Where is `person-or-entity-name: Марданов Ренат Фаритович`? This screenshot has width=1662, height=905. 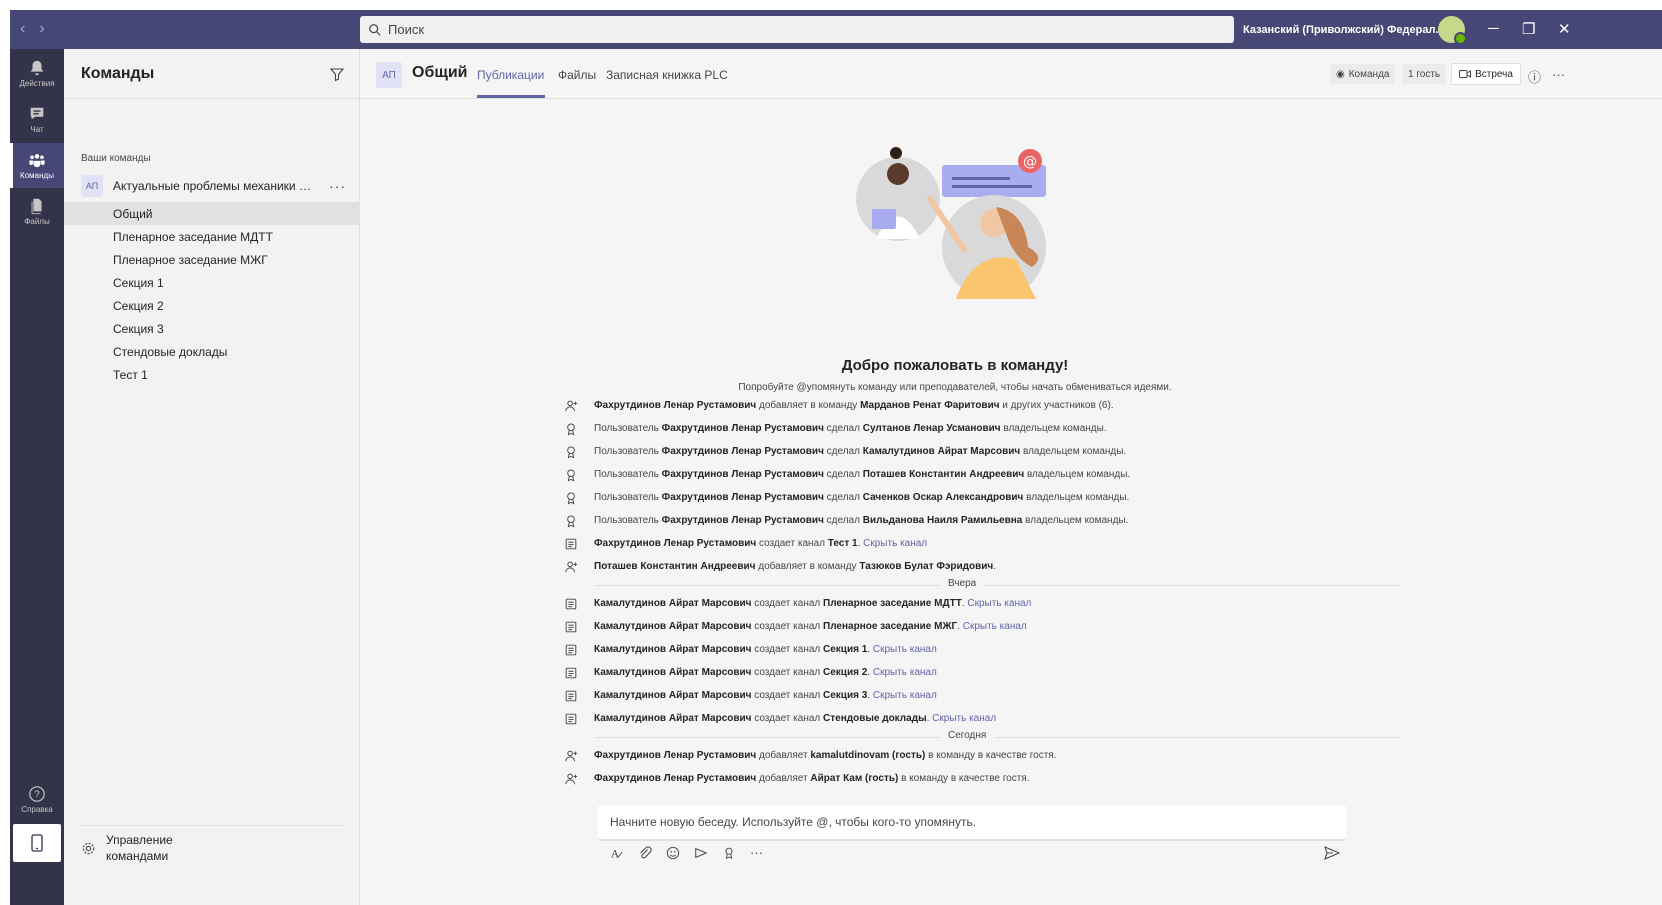
person-or-entity-name: Марданов Ренат Фаритович is located at coordinates (929, 405).